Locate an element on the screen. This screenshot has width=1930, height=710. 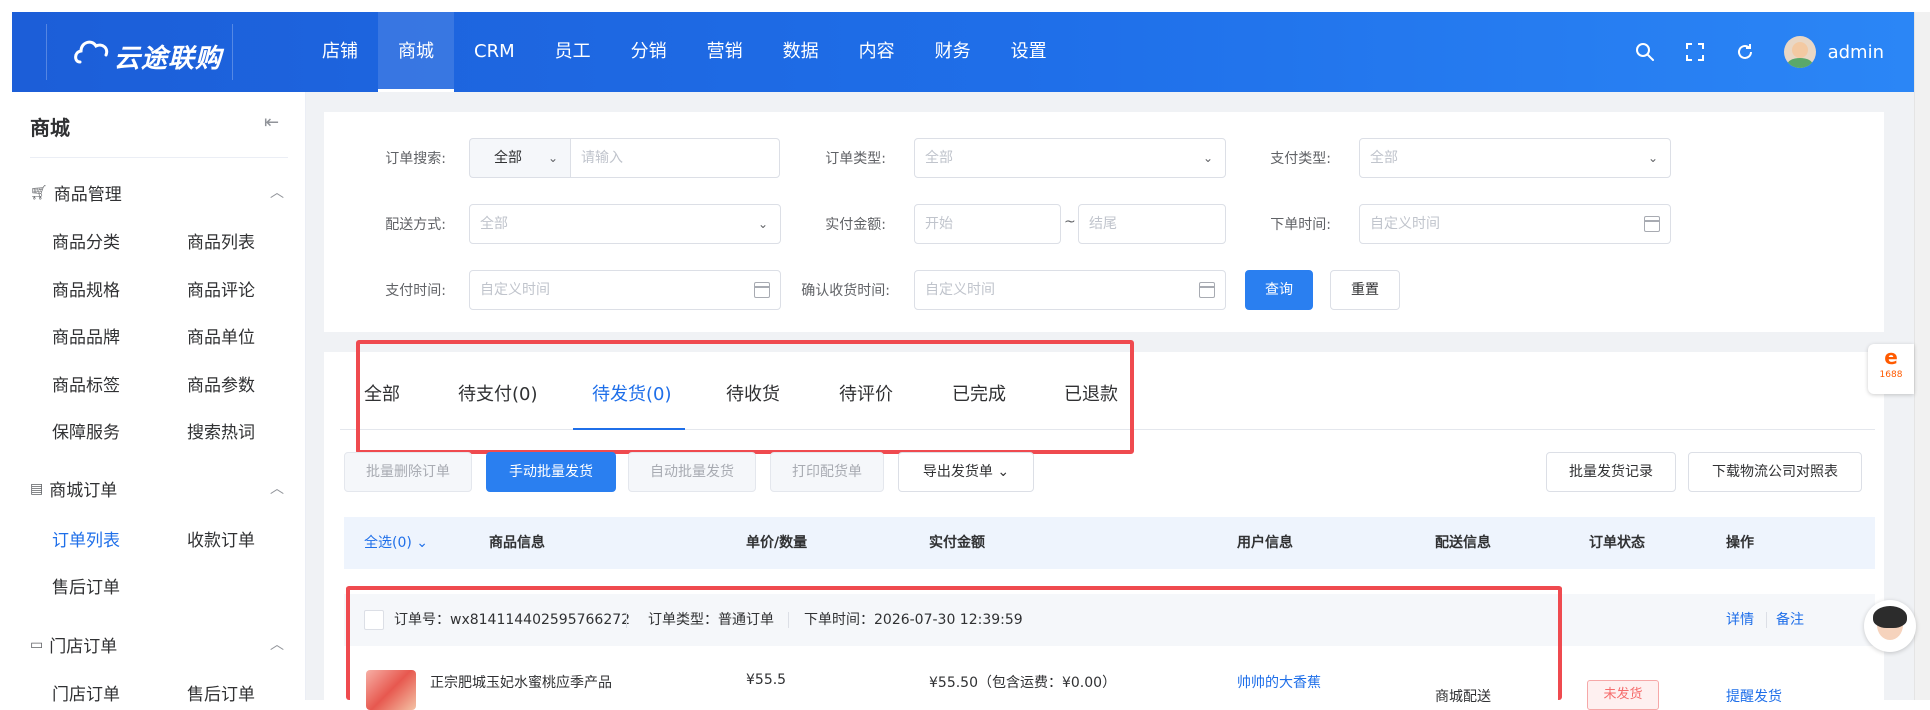
tab-pending-payment: 待支付(0) is located at coordinates (498, 393).